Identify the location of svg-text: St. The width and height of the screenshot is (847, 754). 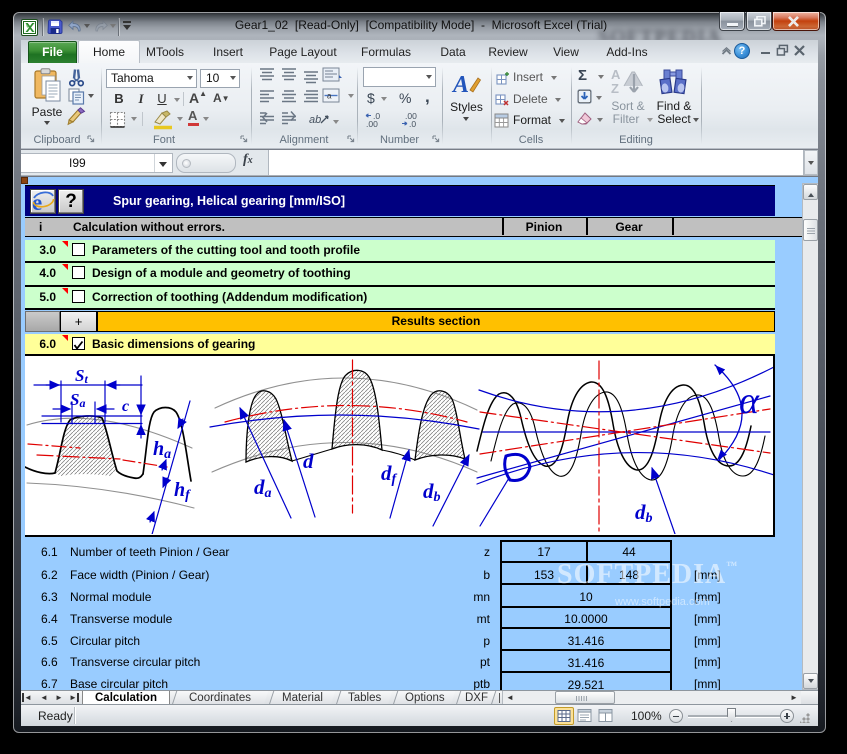
(81, 376).